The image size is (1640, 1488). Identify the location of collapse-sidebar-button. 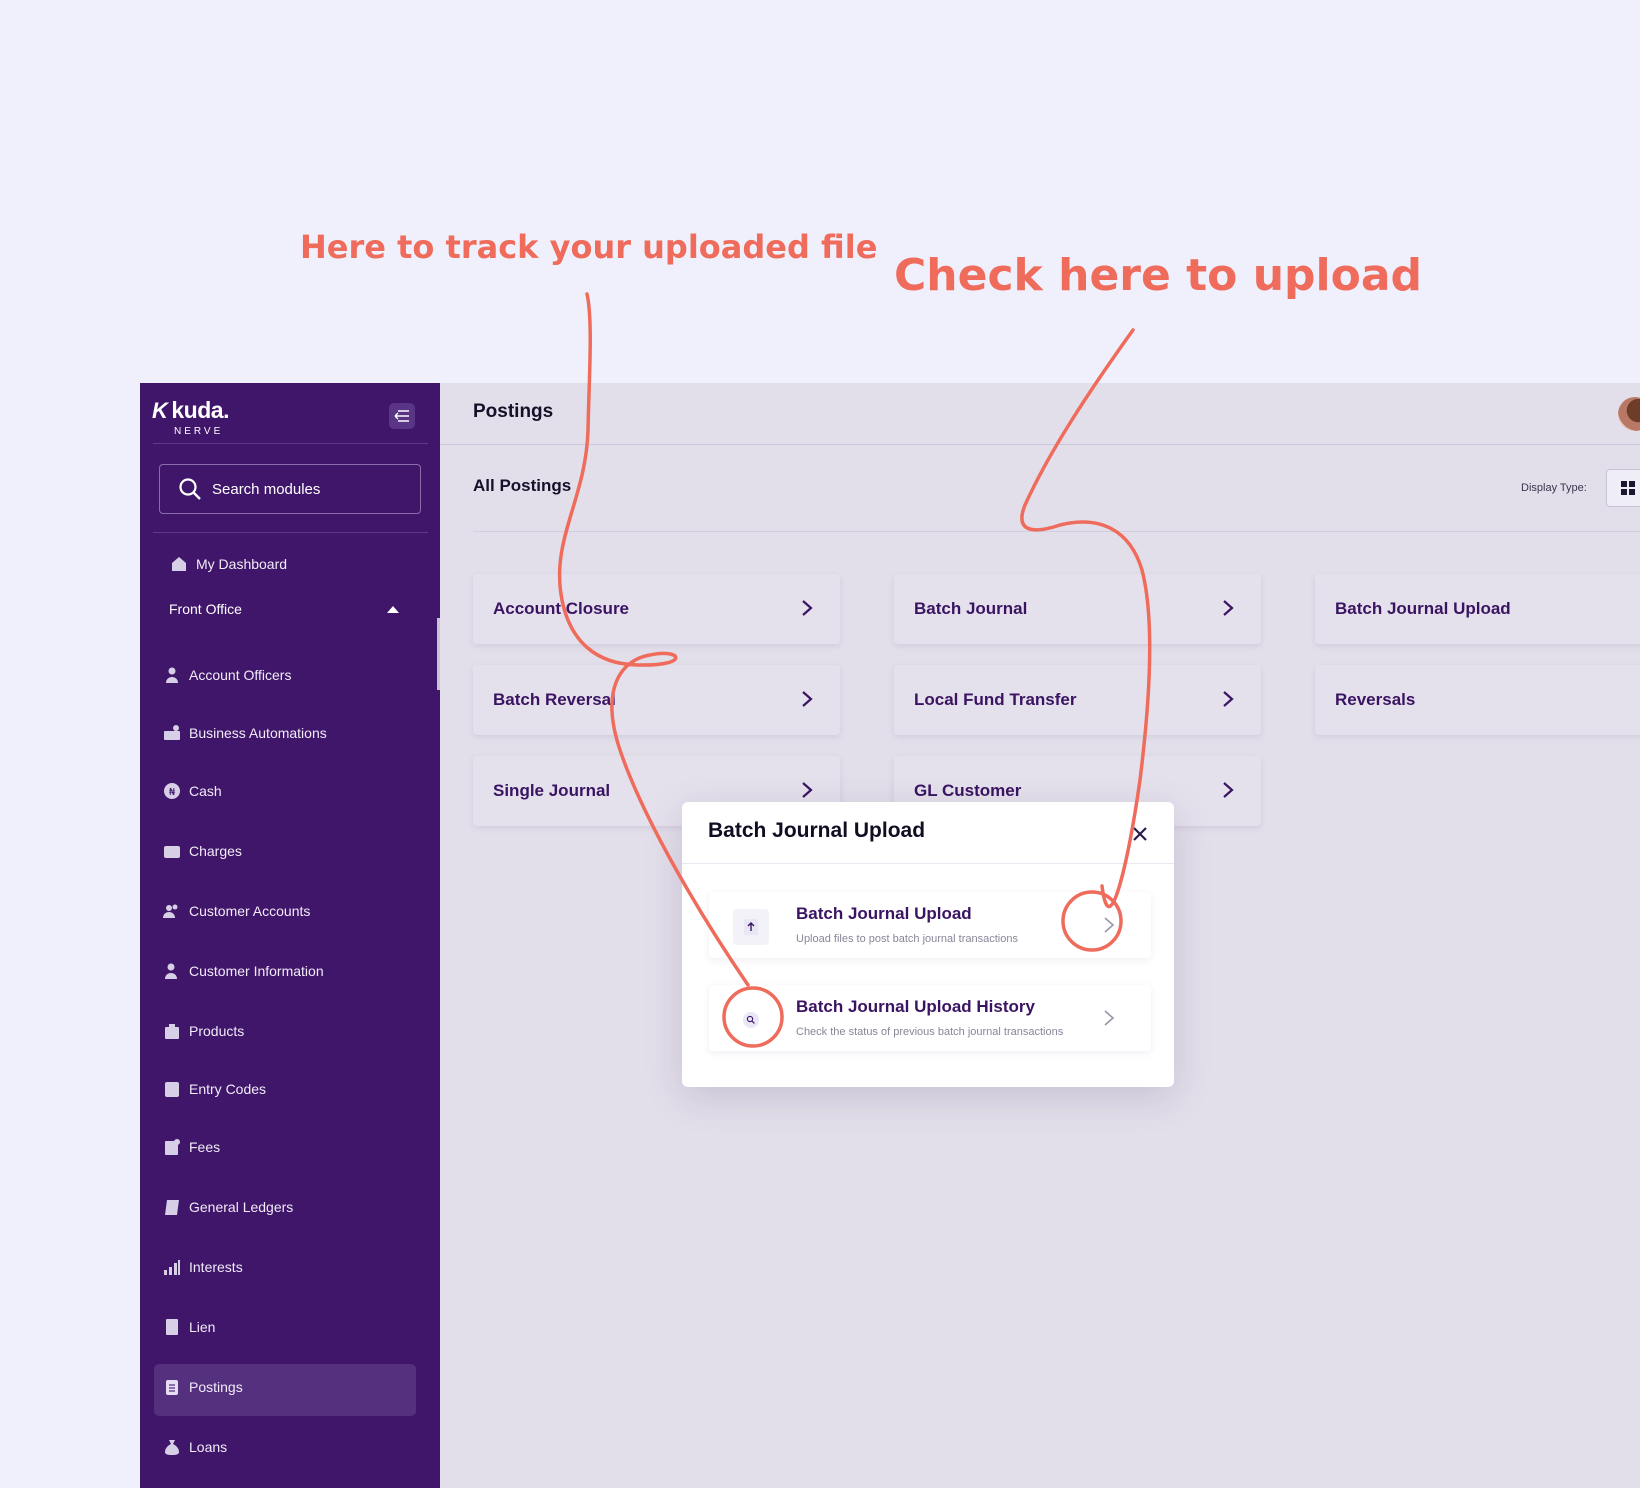
(402, 416).